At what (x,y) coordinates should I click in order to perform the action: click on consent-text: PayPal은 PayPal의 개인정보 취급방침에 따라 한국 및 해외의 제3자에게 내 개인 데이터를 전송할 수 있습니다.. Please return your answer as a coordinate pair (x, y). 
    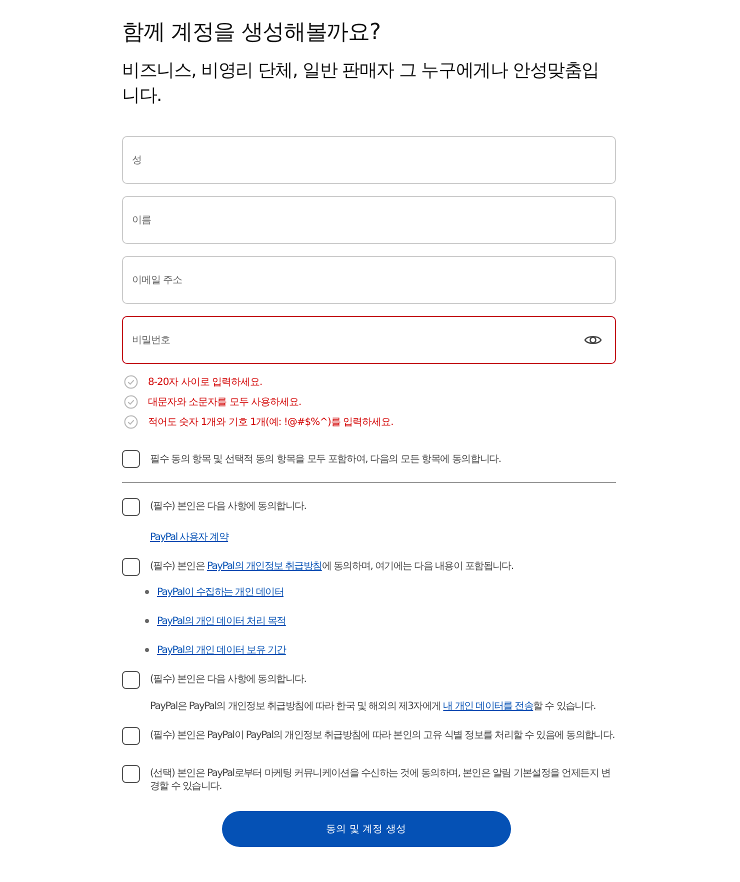
    Looking at the image, I should click on (373, 706).